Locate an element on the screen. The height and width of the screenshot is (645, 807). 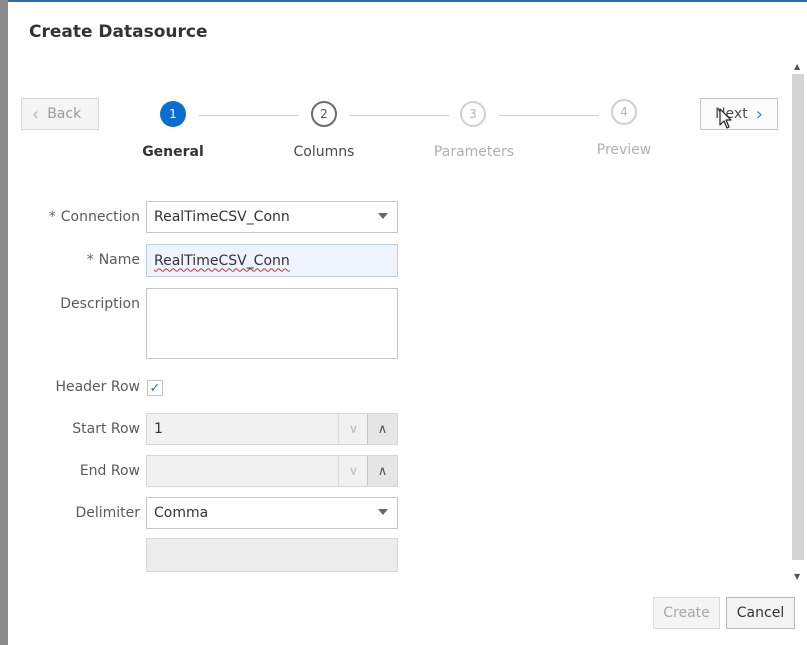
step-4-circle: 4 is located at coordinates (624, 112).